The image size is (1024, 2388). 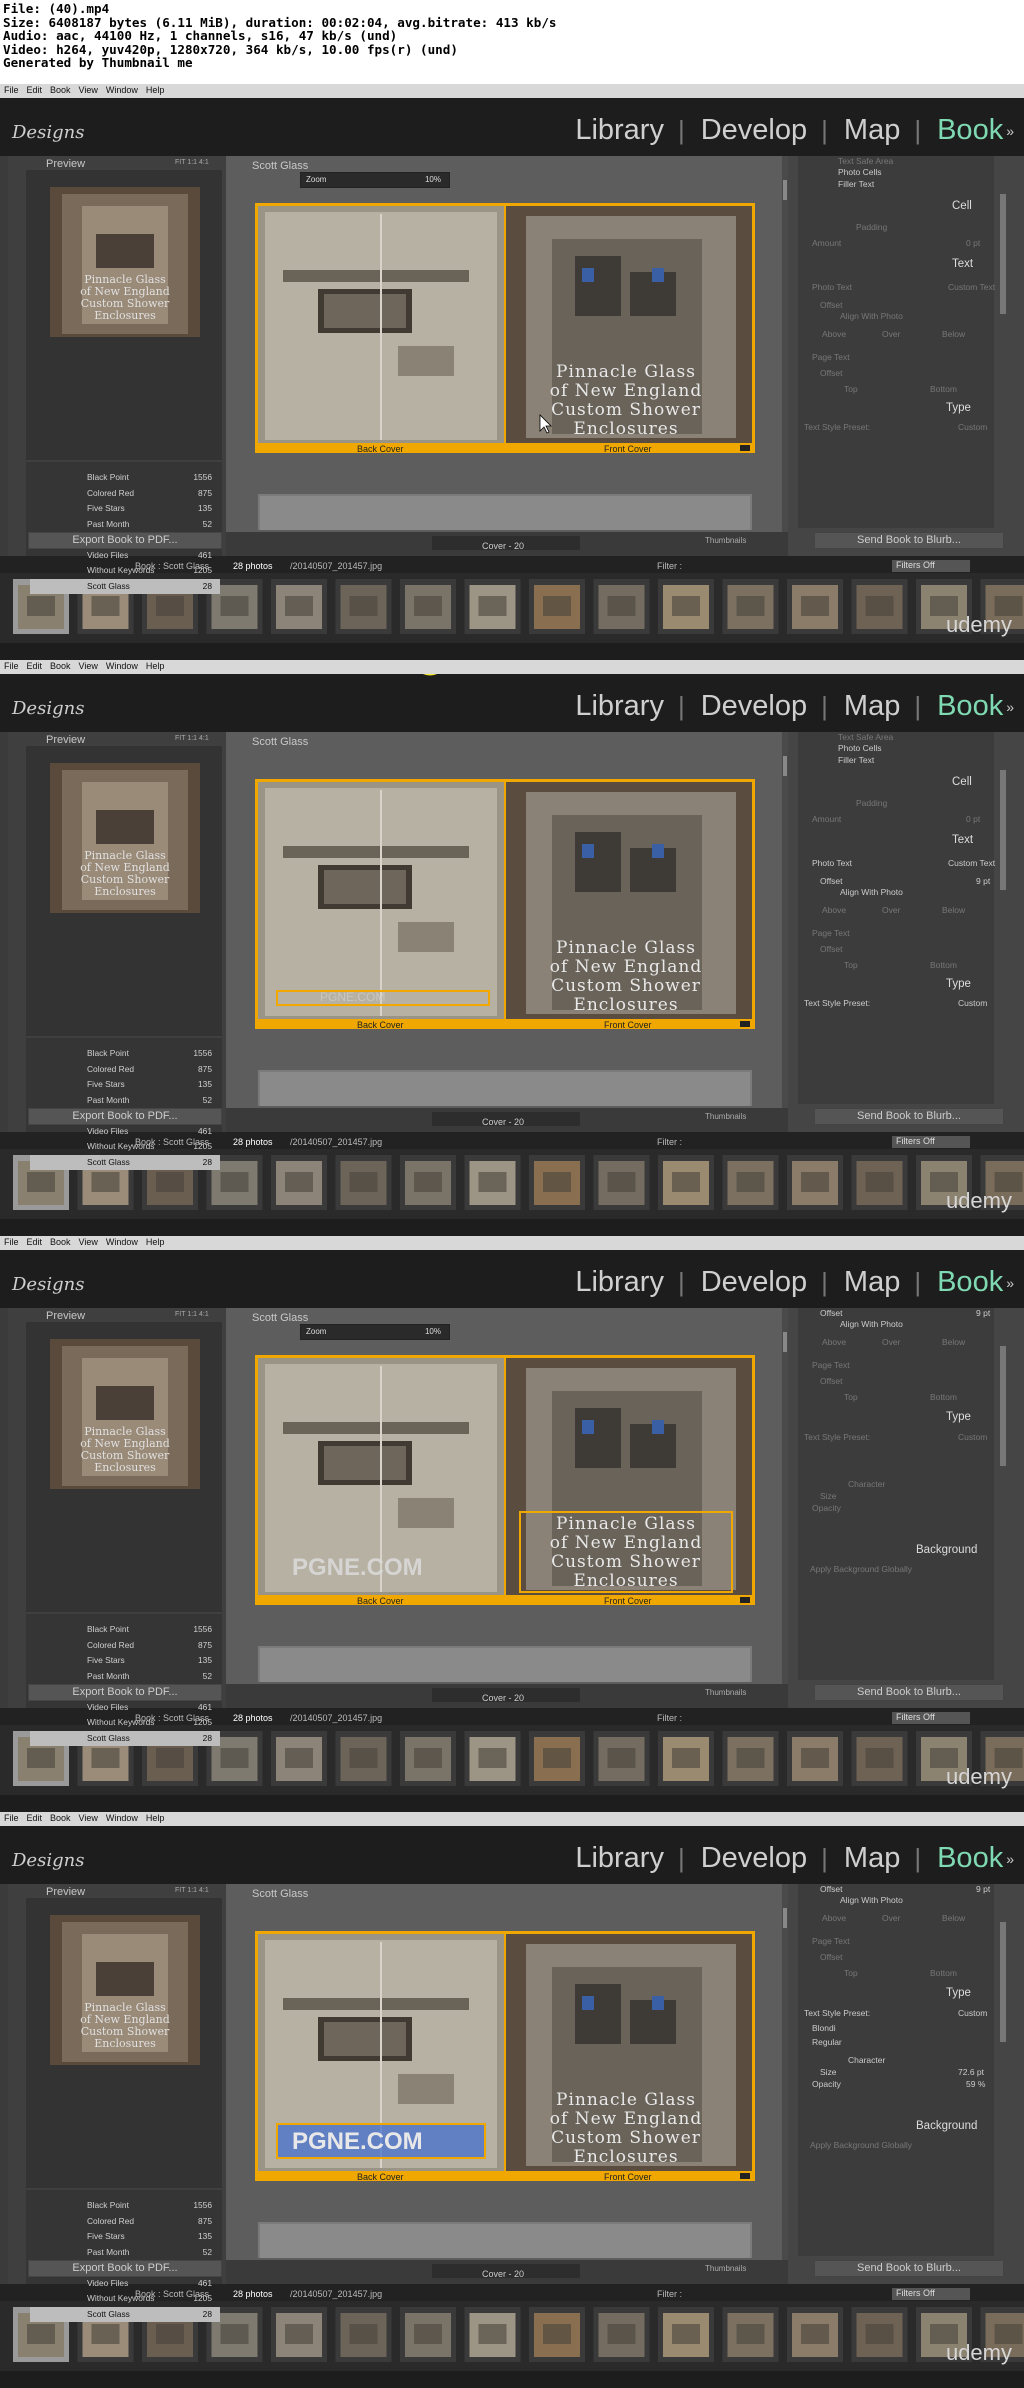 What do you see at coordinates (122, 90) in the screenshot?
I see `menu-window: Window` at bounding box center [122, 90].